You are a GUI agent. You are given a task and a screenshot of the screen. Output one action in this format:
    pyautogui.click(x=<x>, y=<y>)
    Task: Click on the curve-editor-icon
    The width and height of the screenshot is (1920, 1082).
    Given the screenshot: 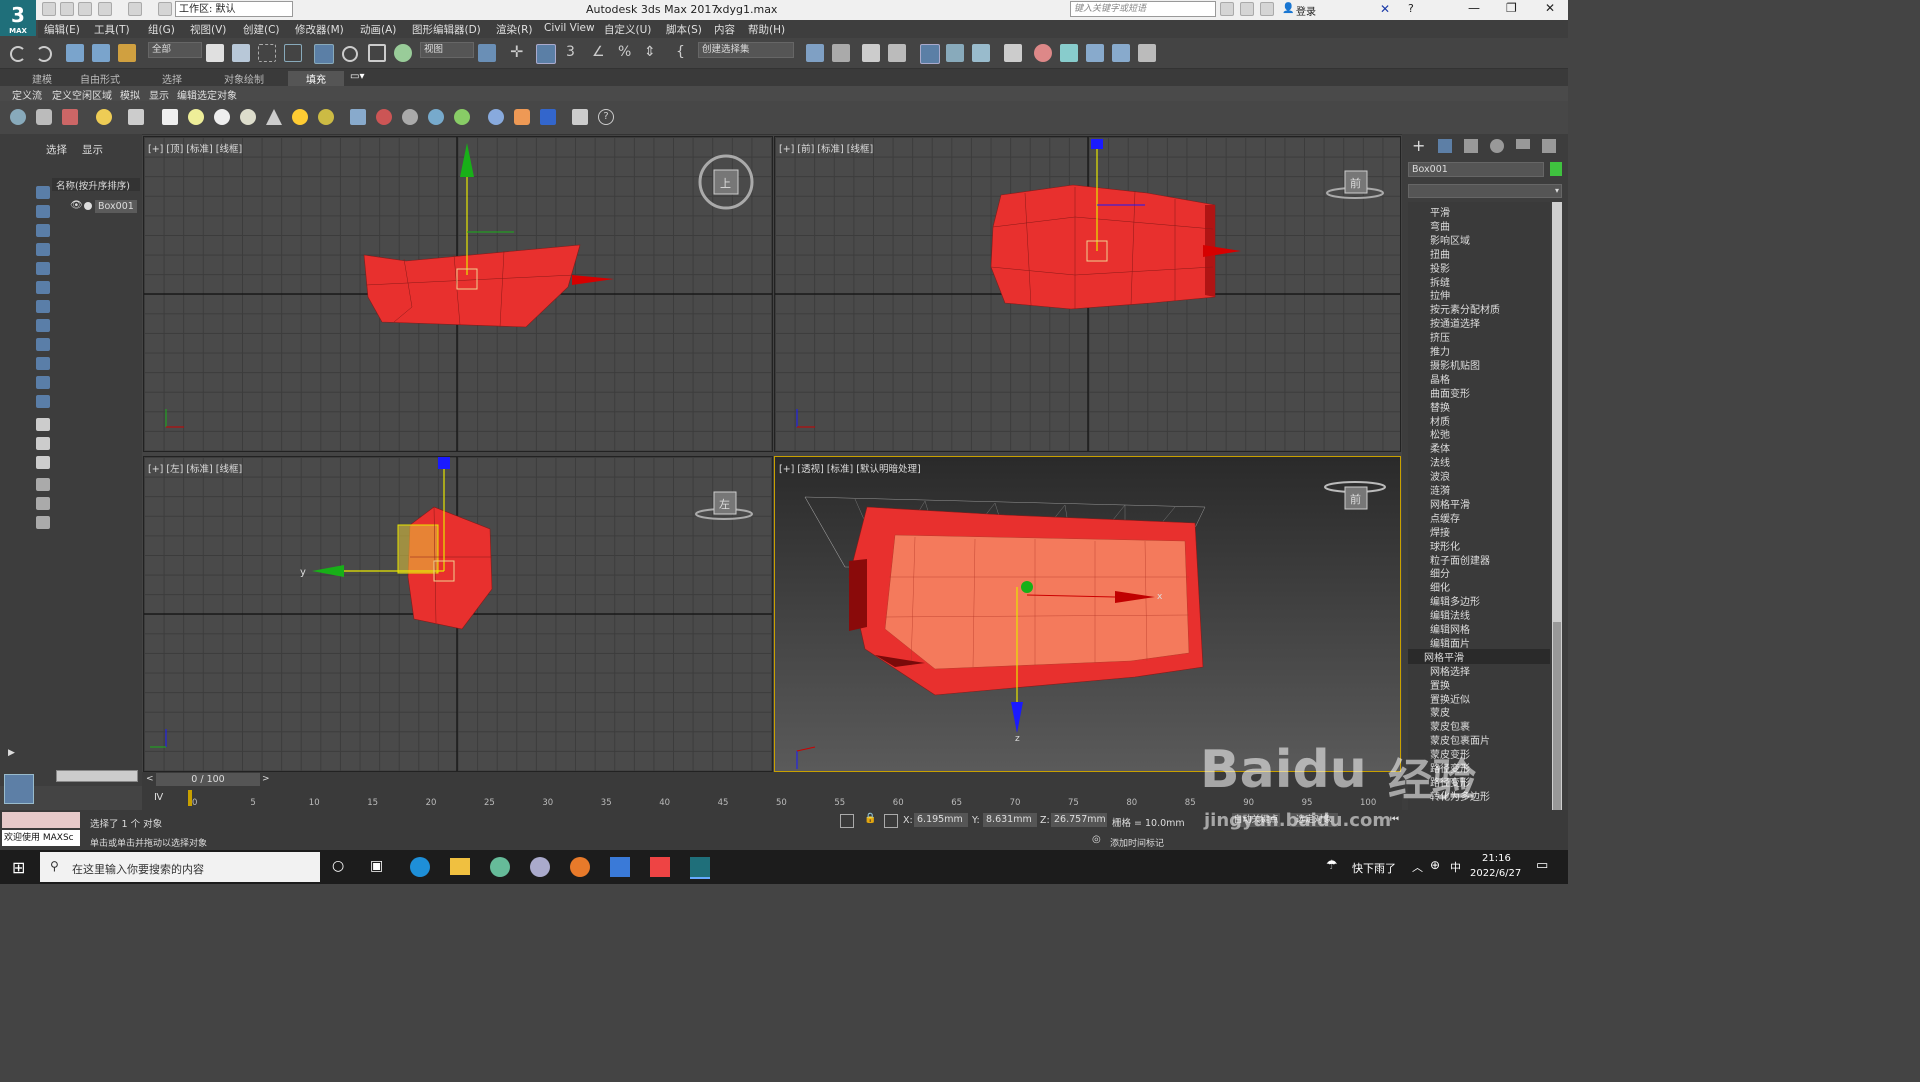 What is the action you would take?
    pyautogui.click(x=955, y=53)
    